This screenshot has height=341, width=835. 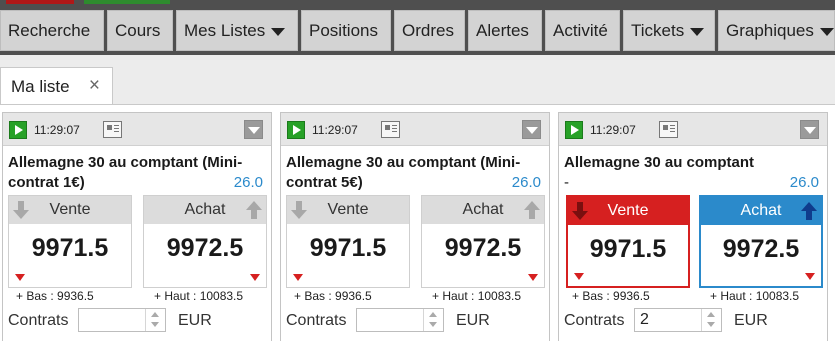 I want to click on instrument-title-line2: -, so click(x=566, y=182).